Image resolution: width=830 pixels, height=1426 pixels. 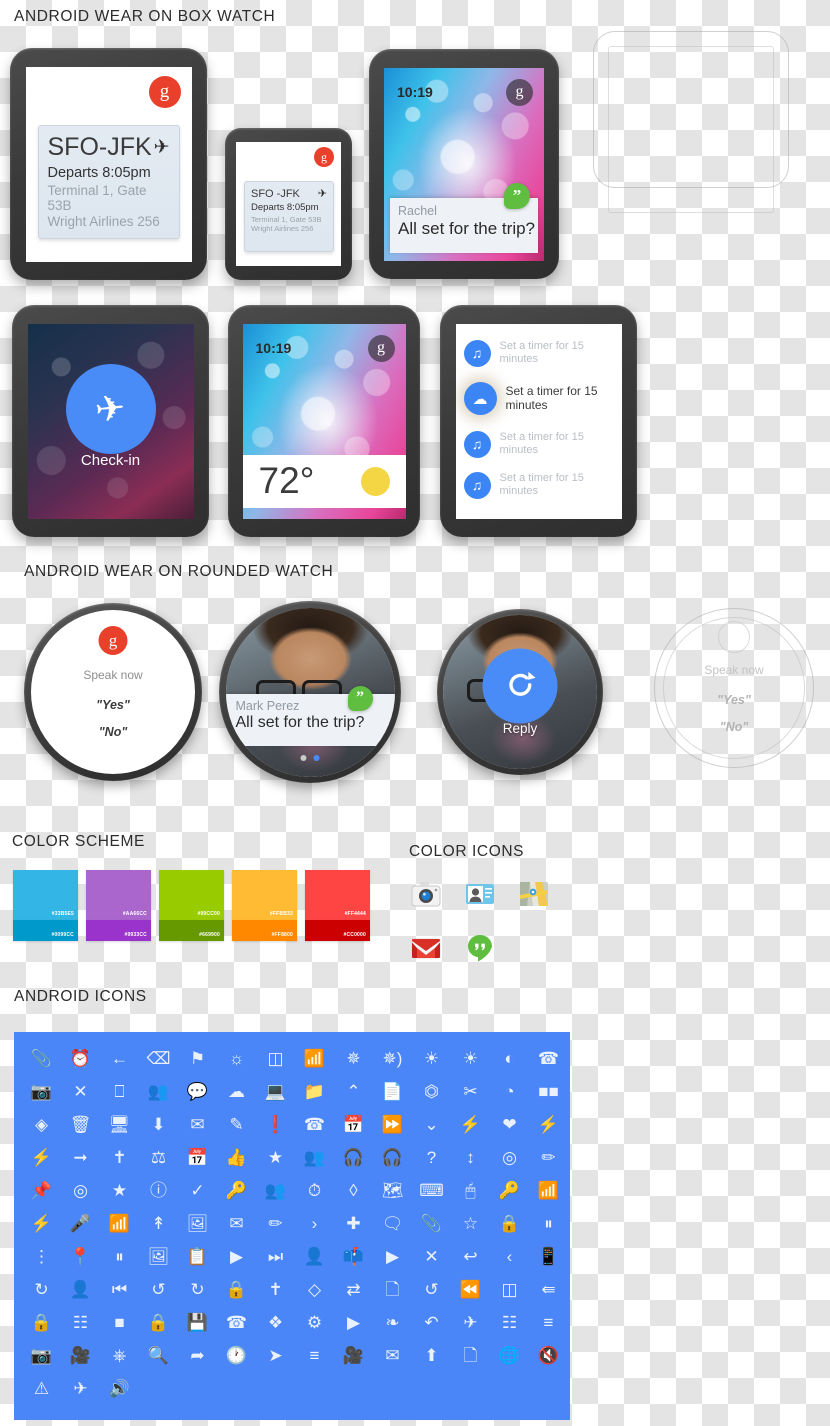 I want to click on event-icon: 📅, so click(x=353, y=1124).